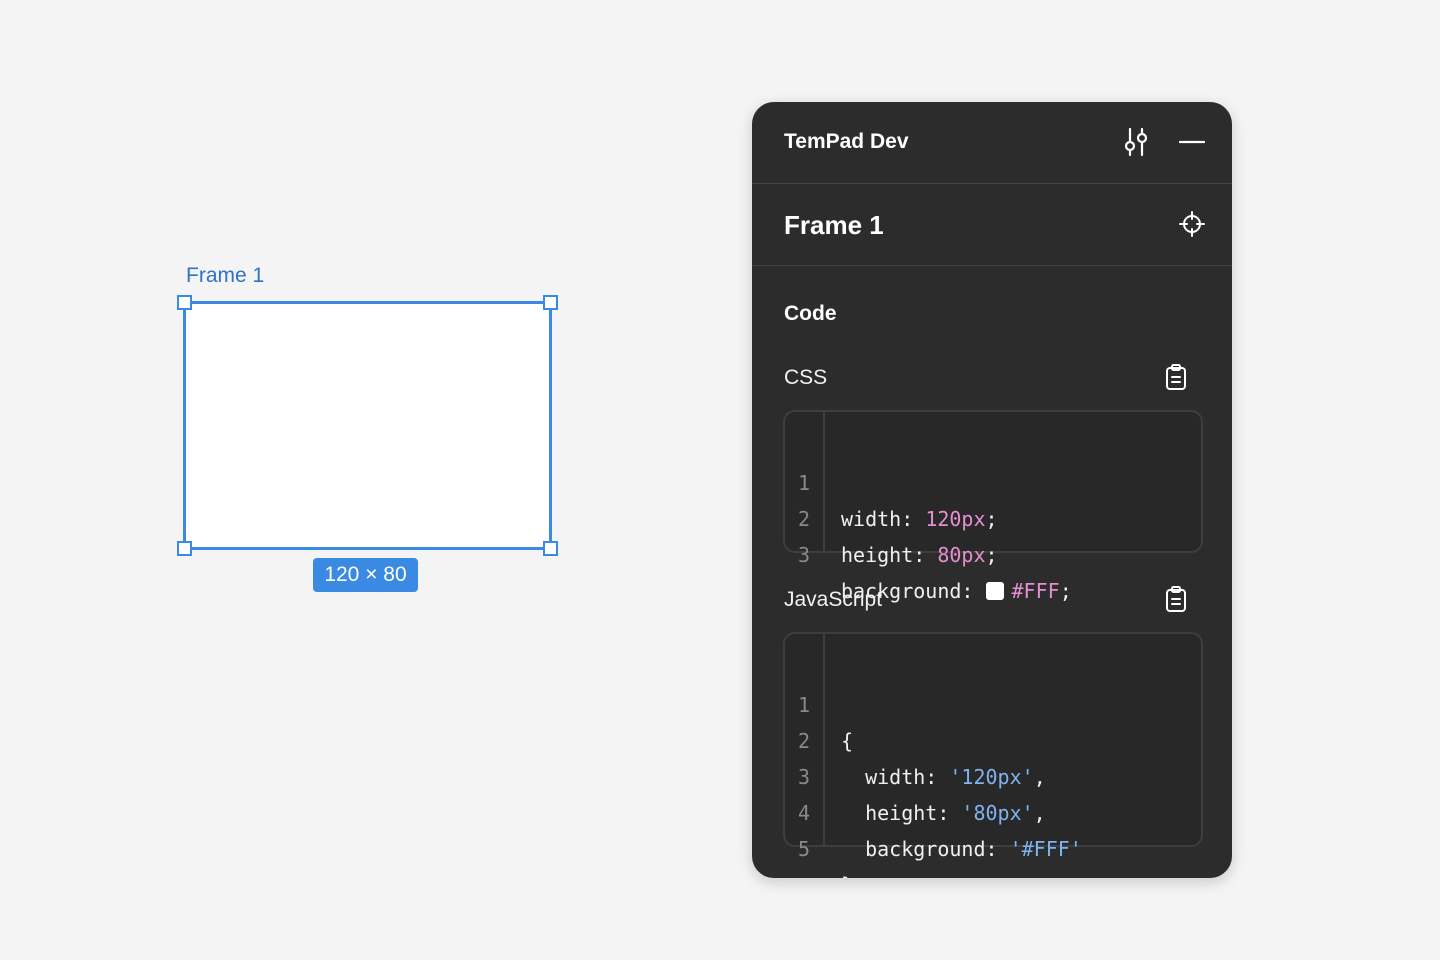 This screenshot has width=1440, height=960. What do you see at coordinates (550, 548) in the screenshot?
I see `resize-handle-bottom-right` at bounding box center [550, 548].